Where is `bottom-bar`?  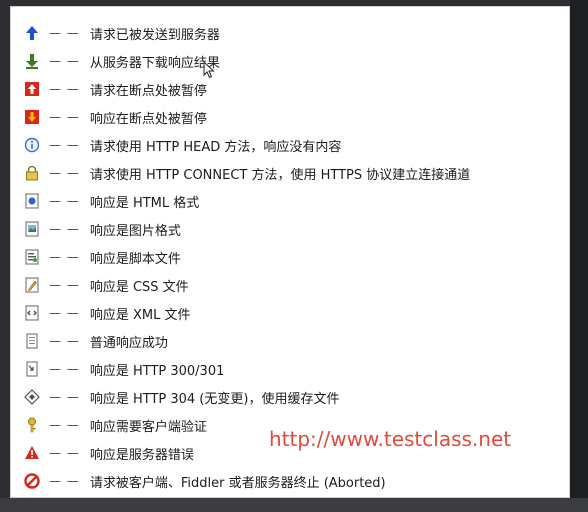
bottom-bar is located at coordinates (294, 505).